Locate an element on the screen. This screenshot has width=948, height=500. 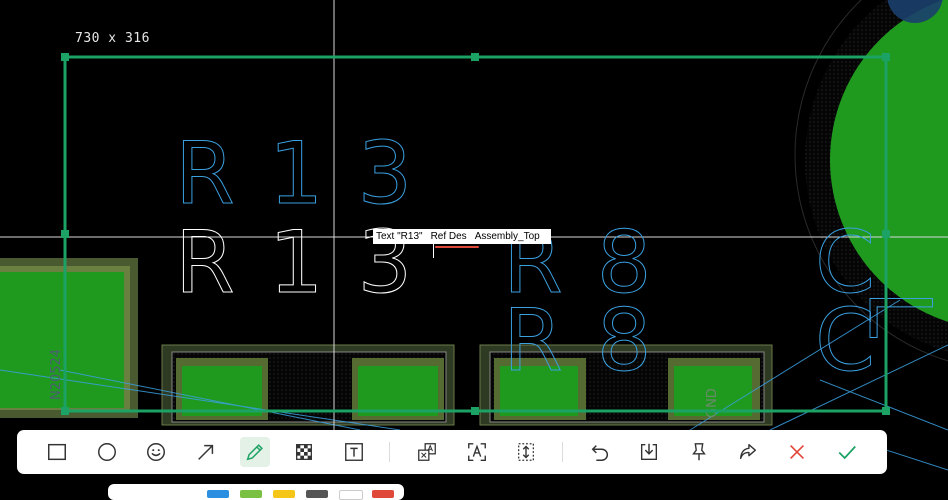
ocr-tool is located at coordinates (477, 452).